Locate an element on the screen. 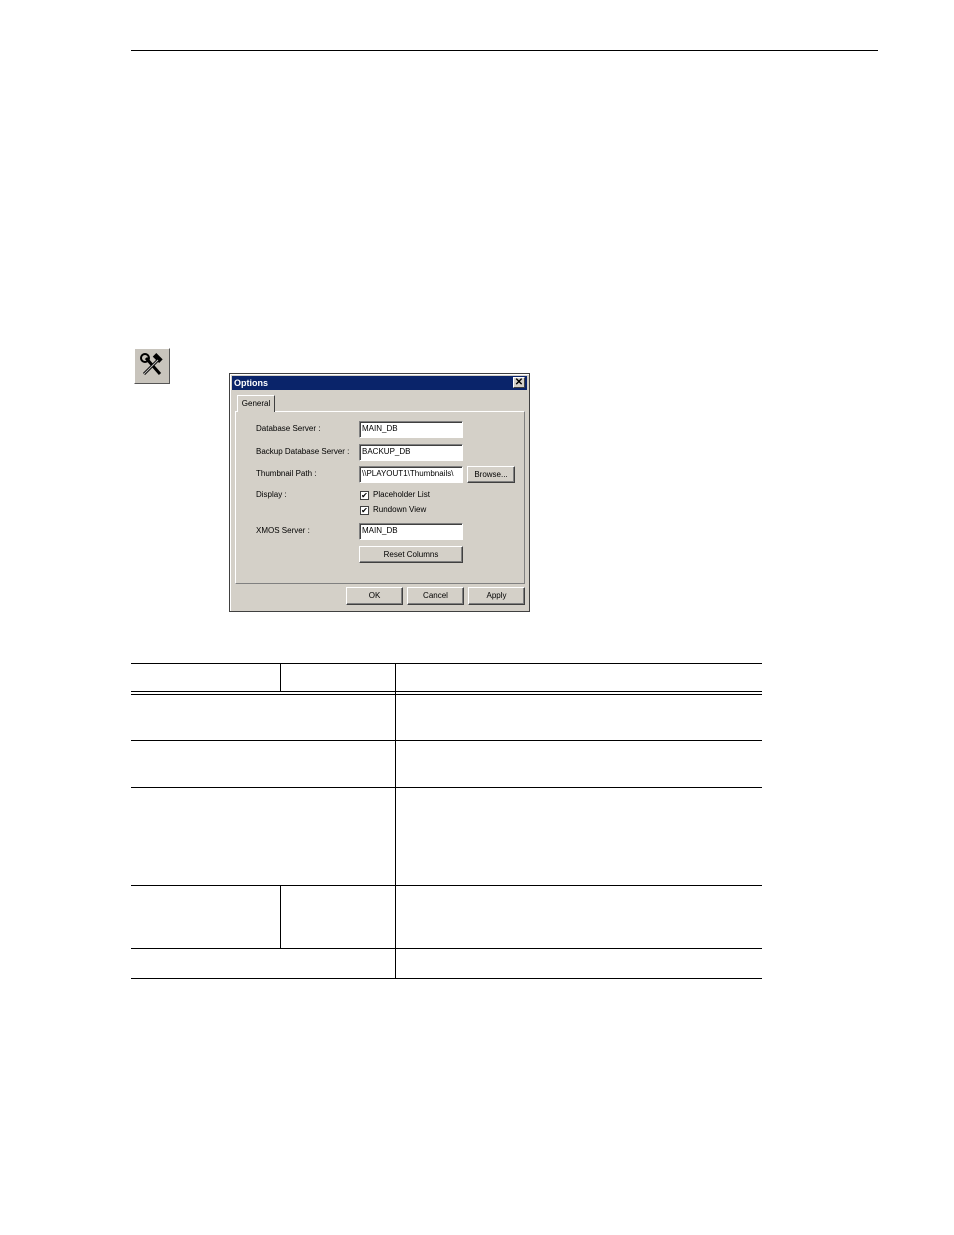 This screenshot has width=954, height=1235. tools-icon is located at coordinates (151, 364).